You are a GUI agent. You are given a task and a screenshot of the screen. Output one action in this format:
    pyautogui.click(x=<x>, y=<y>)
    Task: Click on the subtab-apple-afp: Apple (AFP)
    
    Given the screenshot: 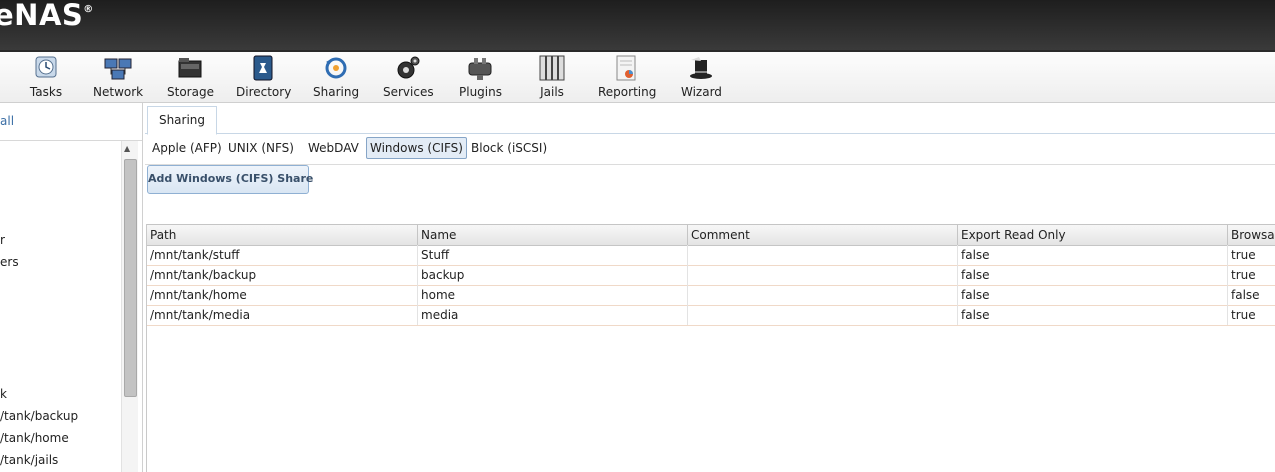 What is the action you would take?
    pyautogui.click(x=187, y=148)
    